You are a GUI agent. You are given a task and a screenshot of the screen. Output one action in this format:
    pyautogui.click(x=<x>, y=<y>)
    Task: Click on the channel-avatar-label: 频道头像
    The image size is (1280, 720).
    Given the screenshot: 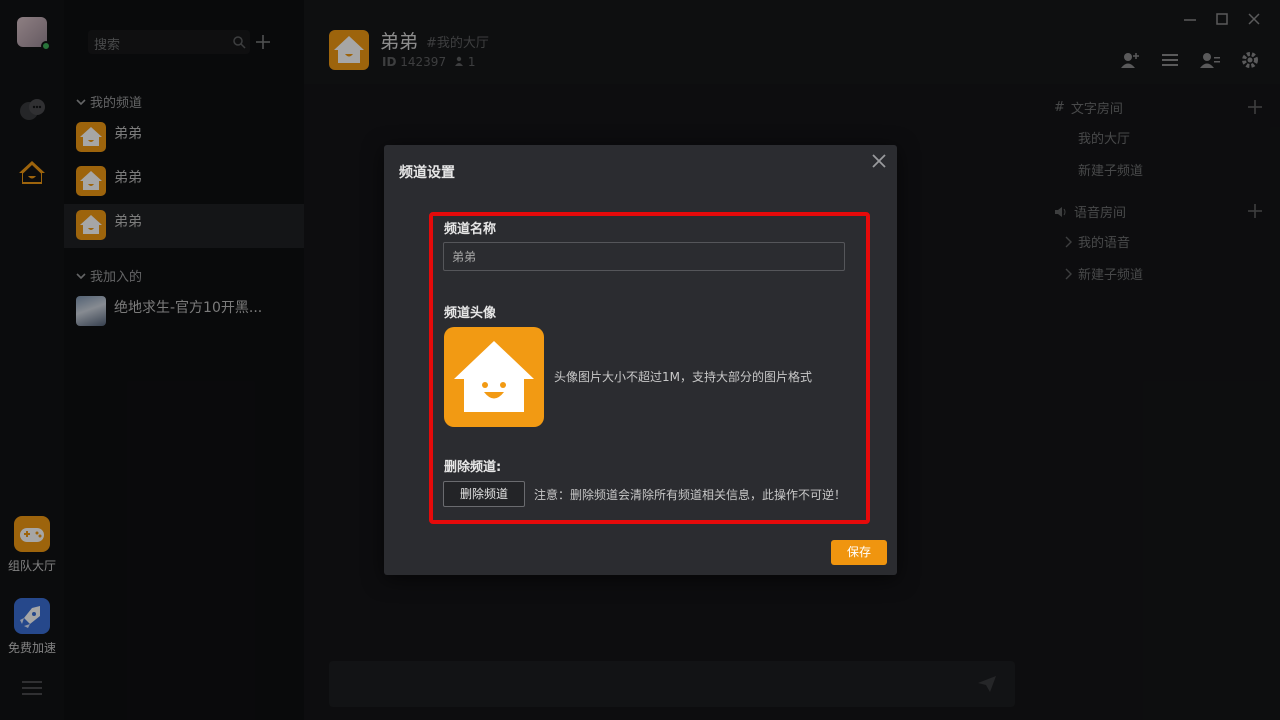 What is the action you would take?
    pyautogui.click(x=470, y=313)
    